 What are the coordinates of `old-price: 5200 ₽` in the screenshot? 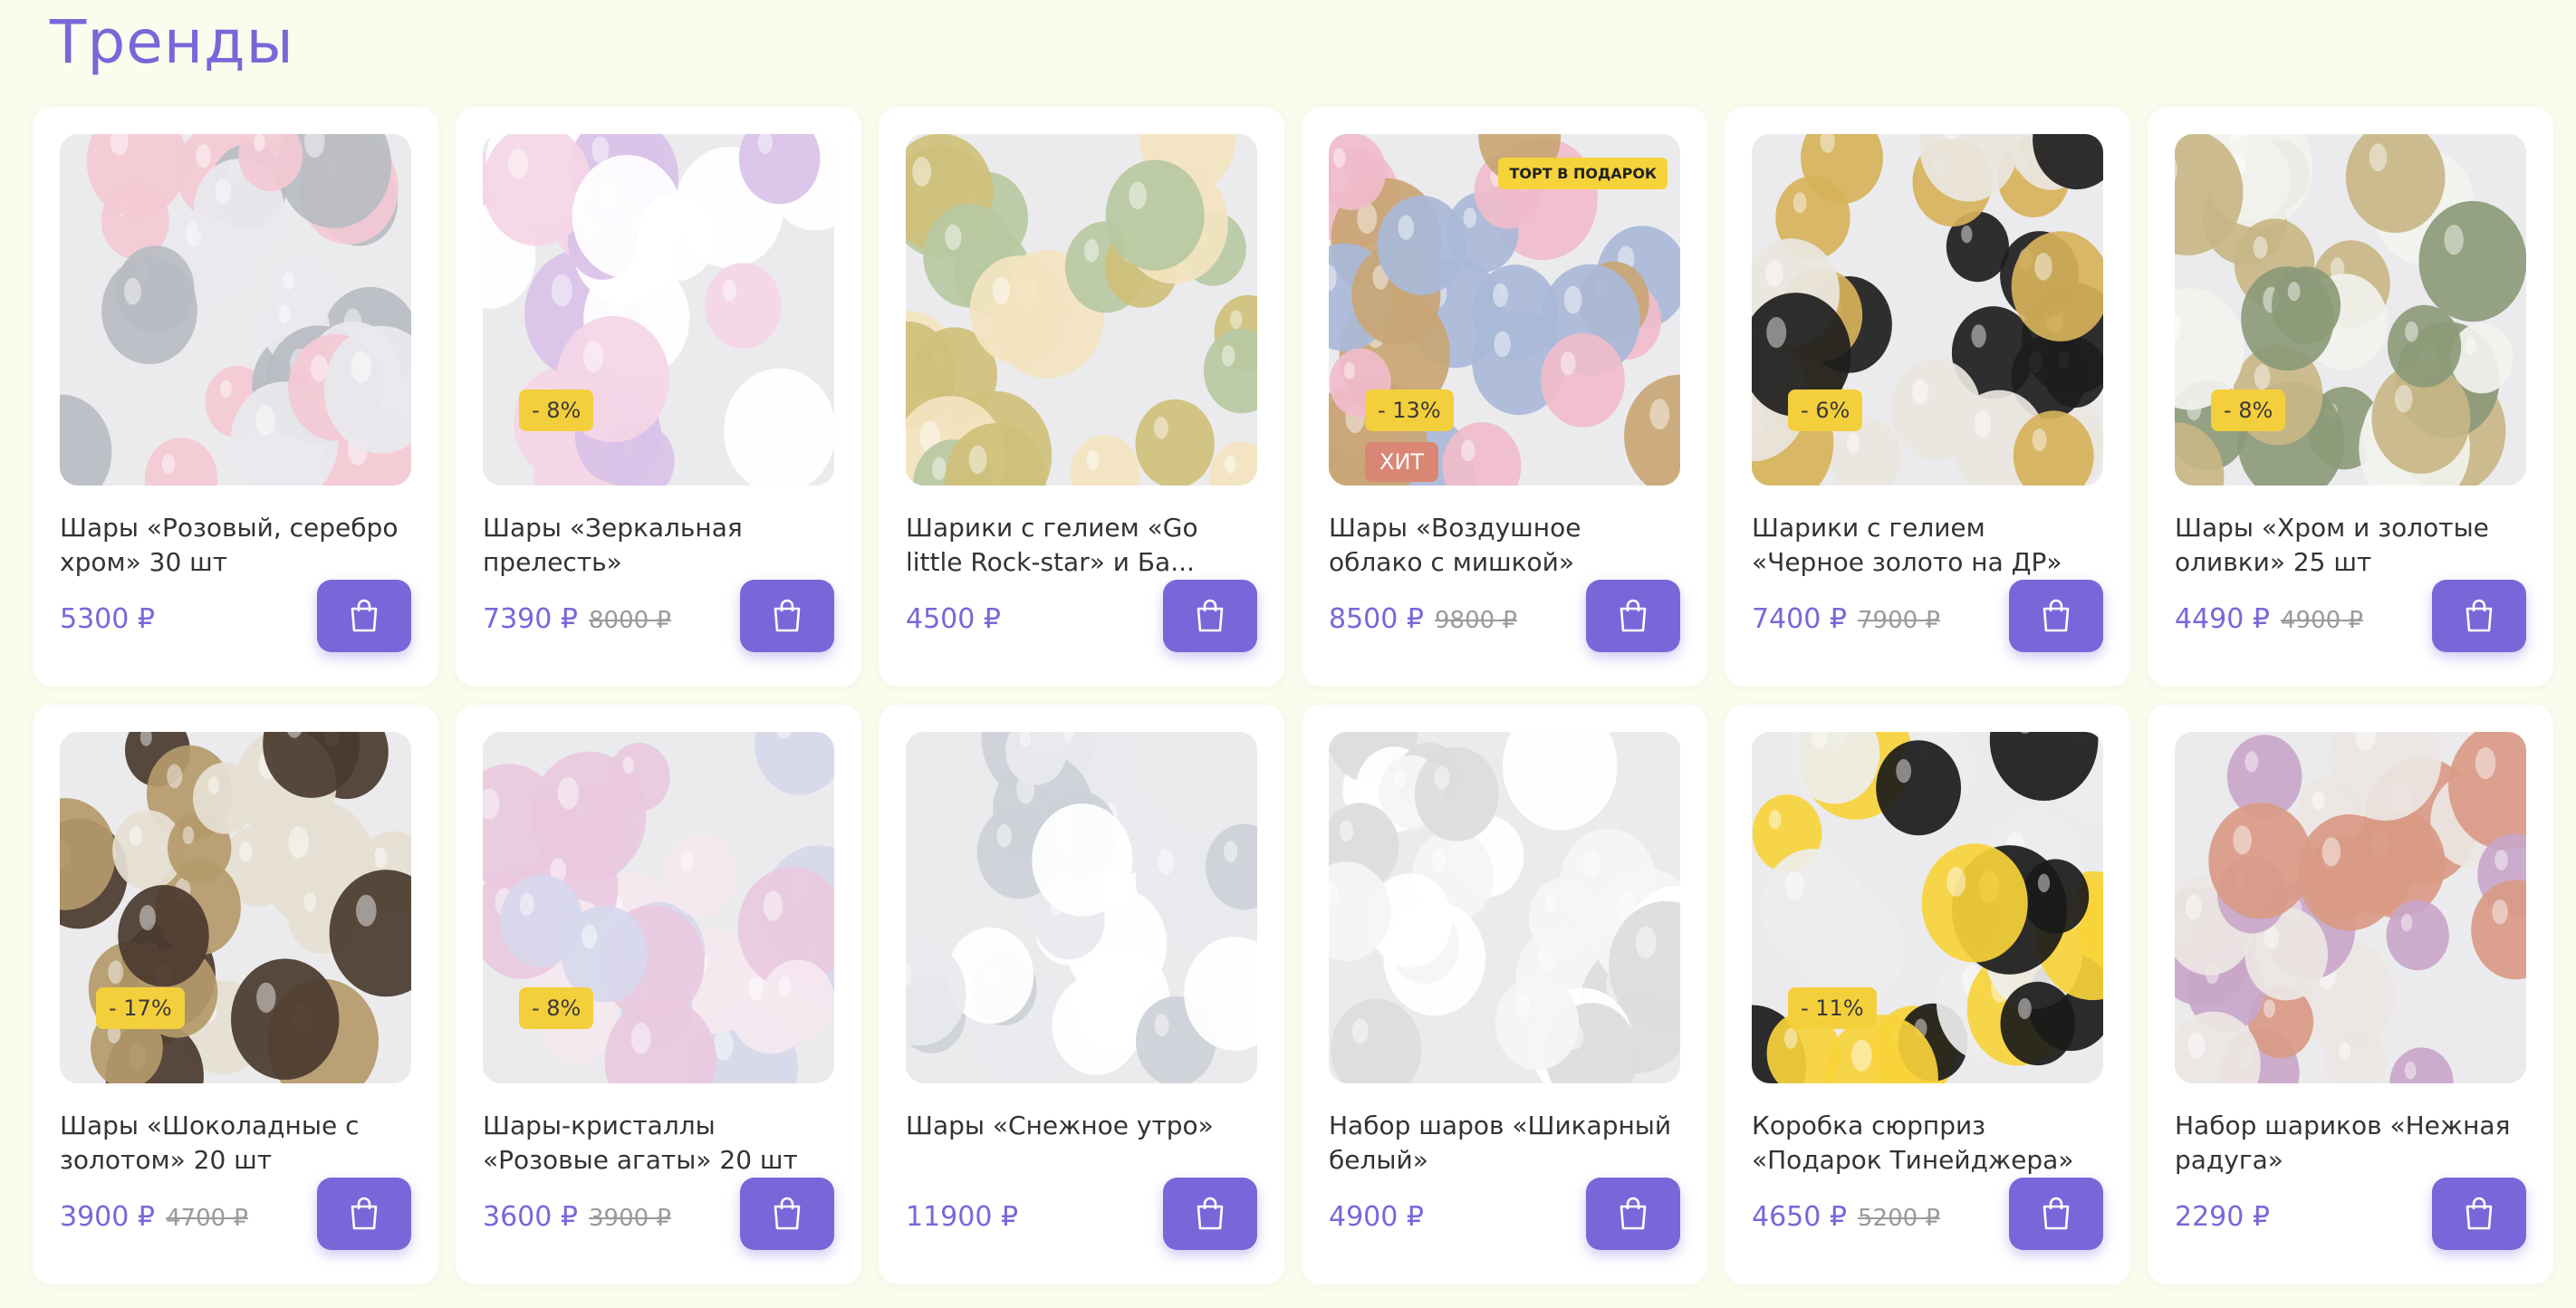 It's located at (1898, 1218).